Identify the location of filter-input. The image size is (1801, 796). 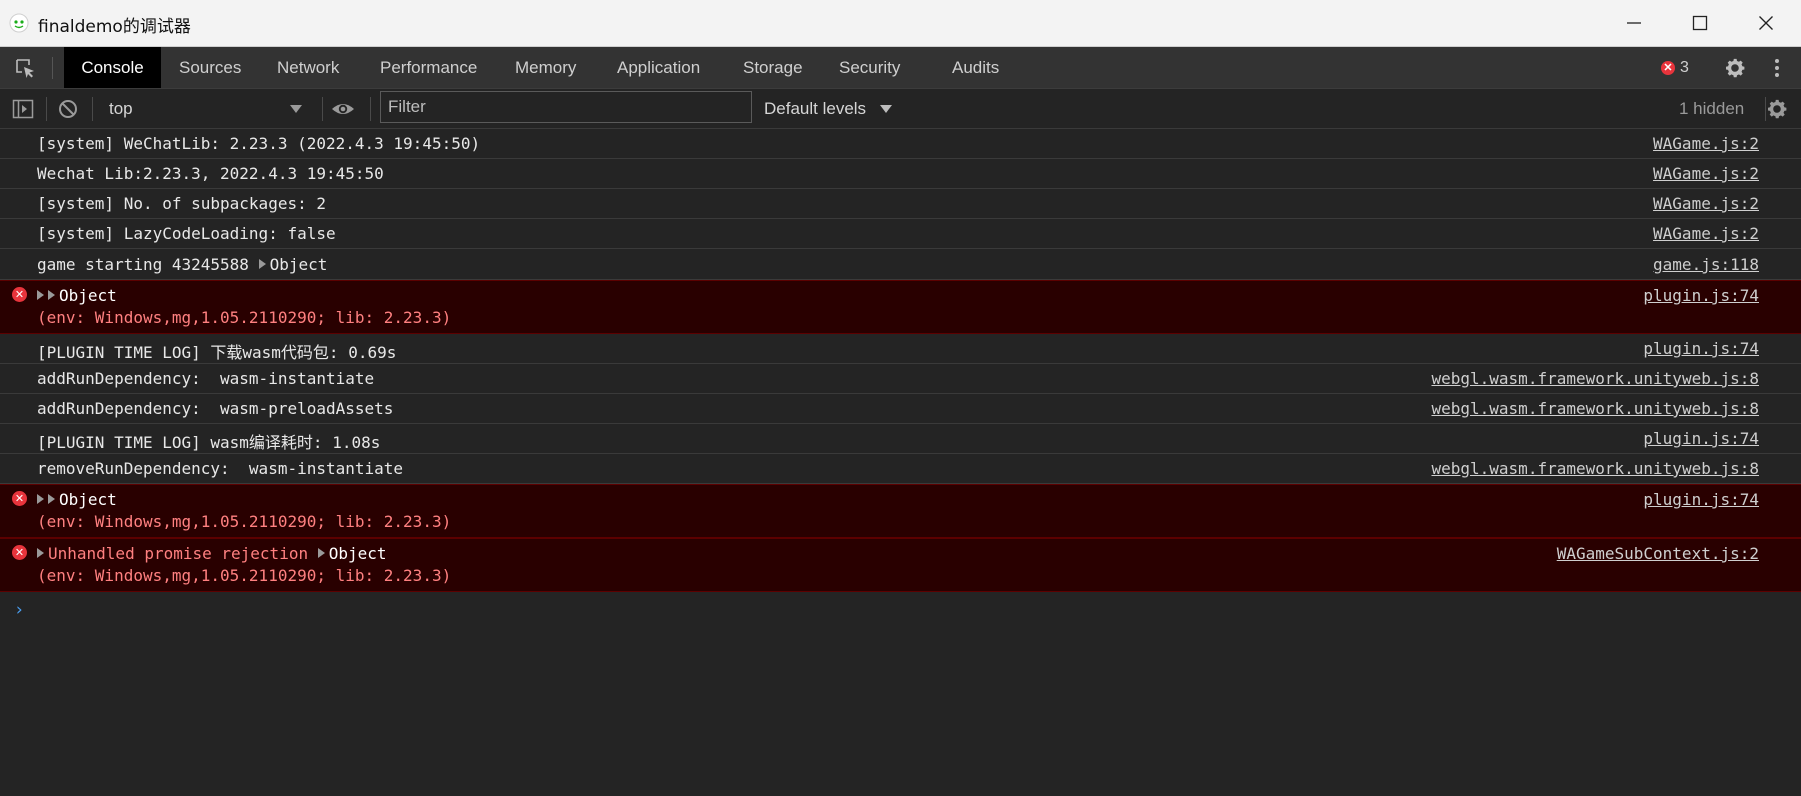
(566, 107).